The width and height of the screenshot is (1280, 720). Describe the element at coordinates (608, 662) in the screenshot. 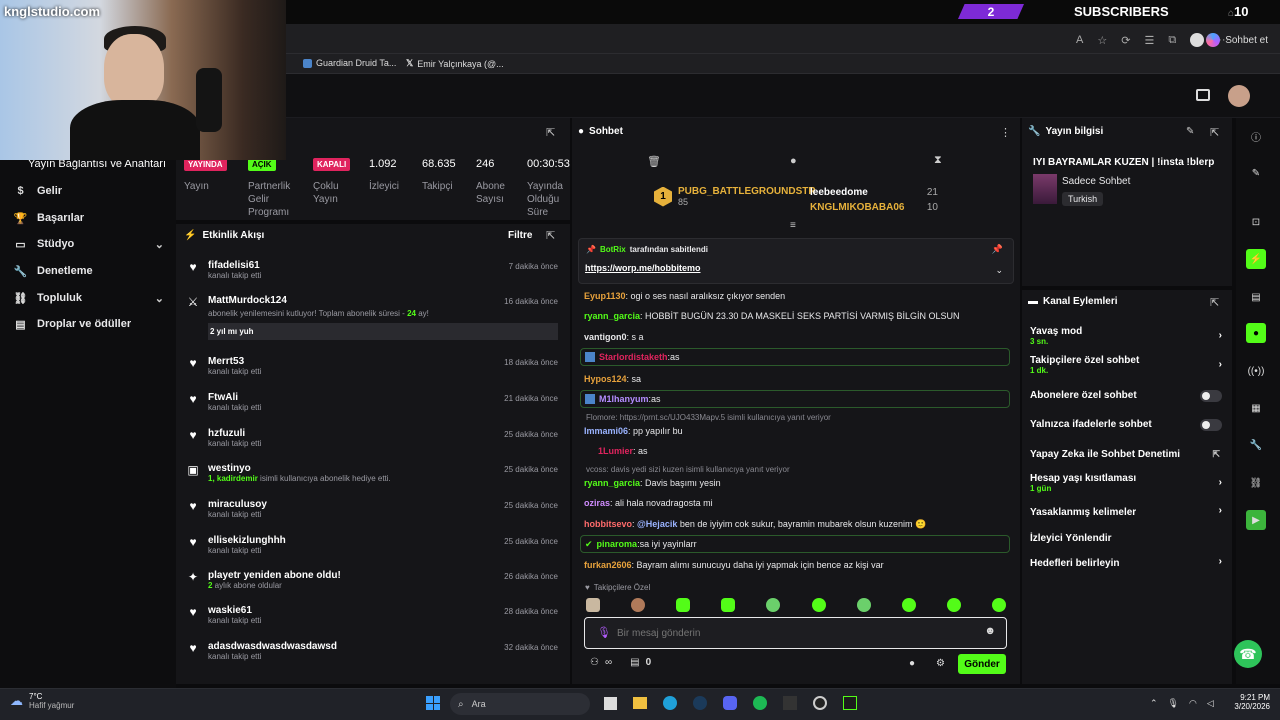

I see `infinity-icon: ∞` at that location.